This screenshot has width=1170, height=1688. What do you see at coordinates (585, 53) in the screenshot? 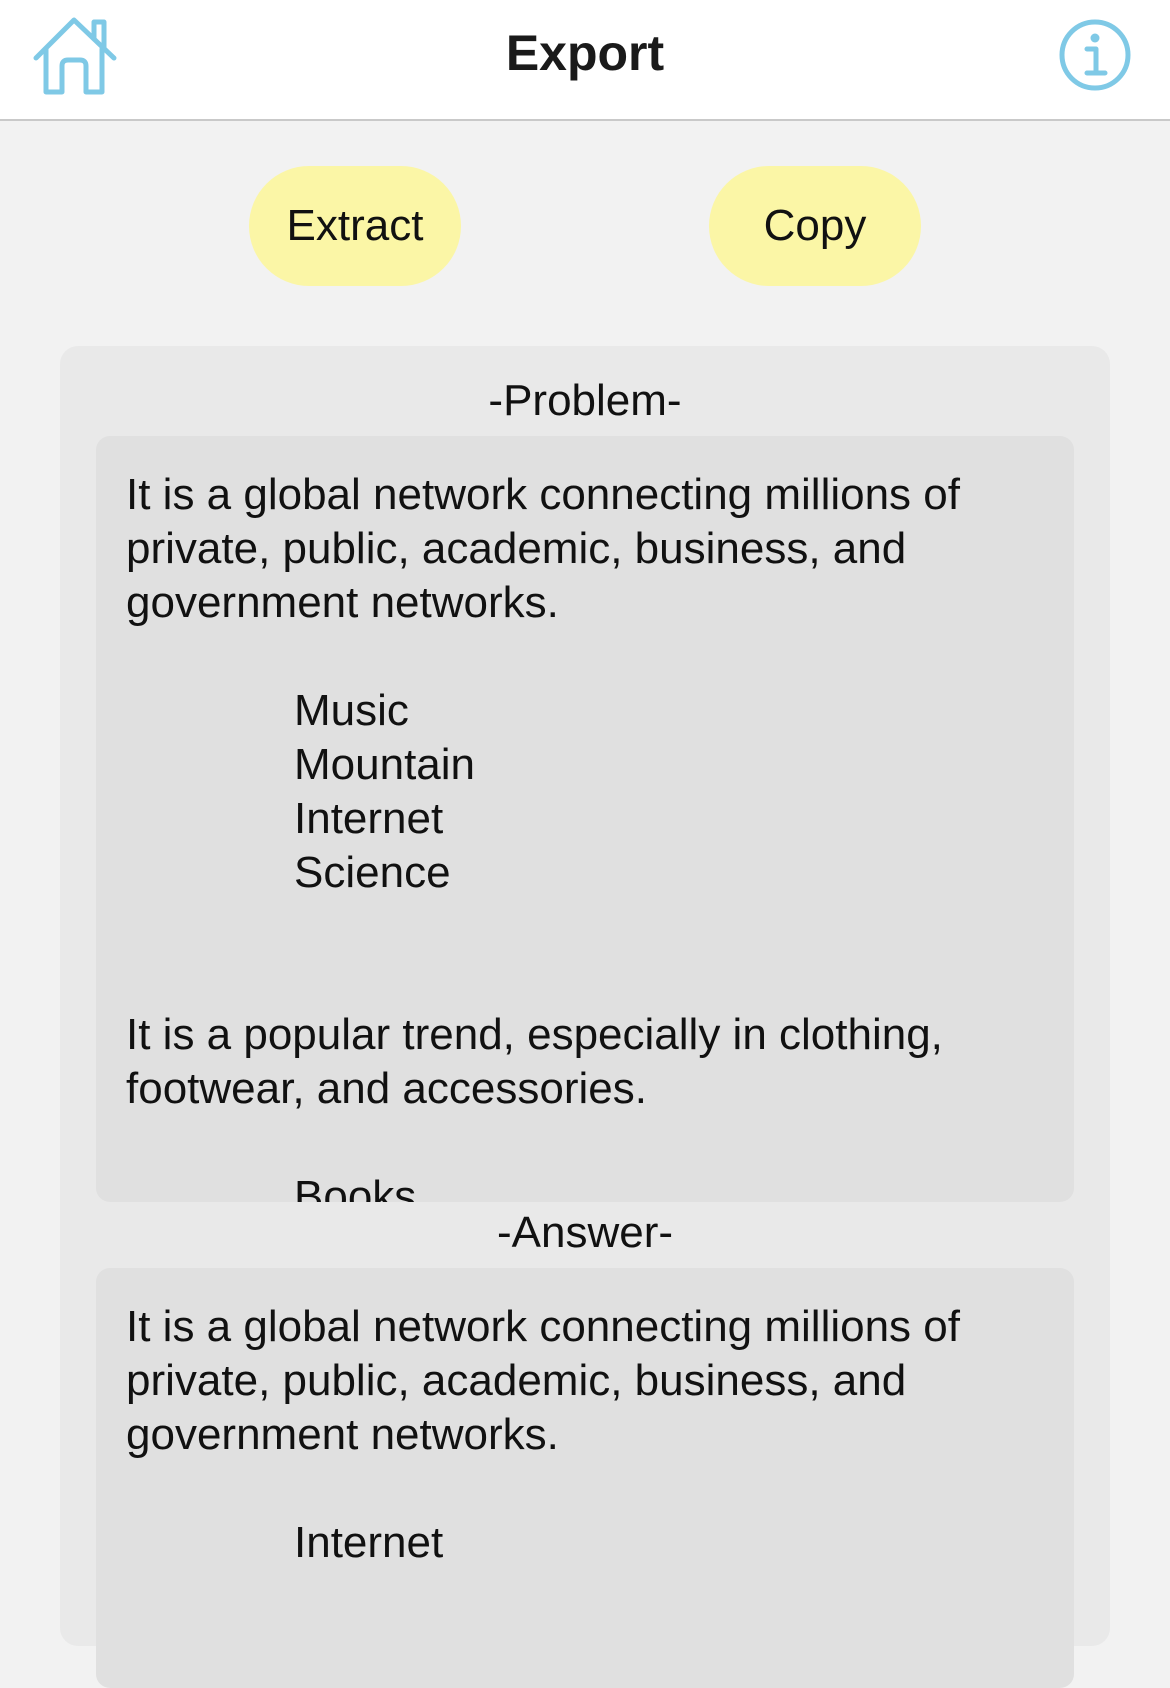
I see `page-title: Export` at bounding box center [585, 53].